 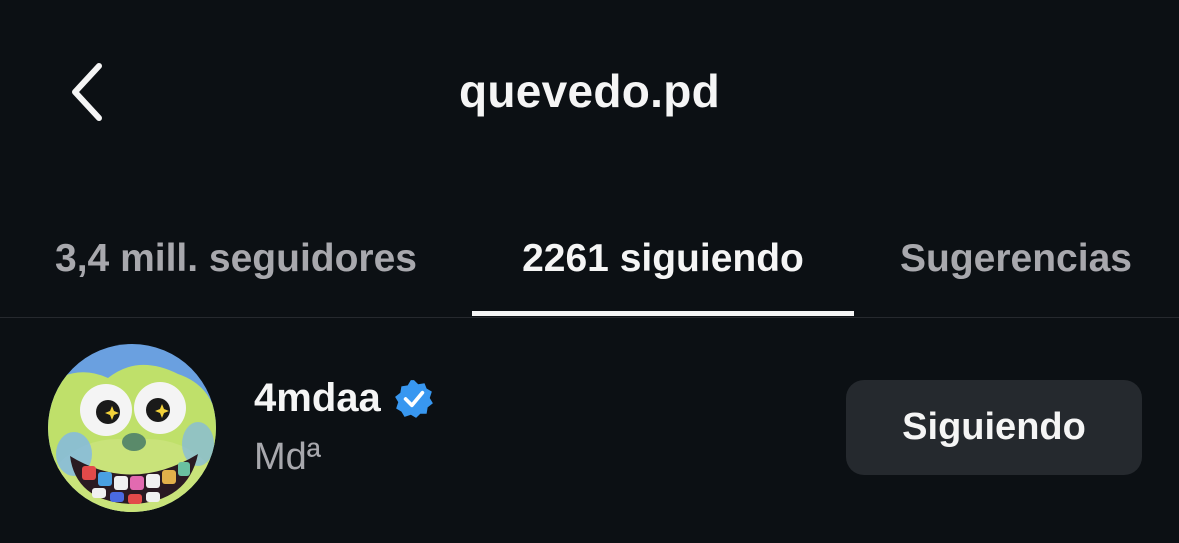 I want to click on full-name: Mdª, so click(x=287, y=457).